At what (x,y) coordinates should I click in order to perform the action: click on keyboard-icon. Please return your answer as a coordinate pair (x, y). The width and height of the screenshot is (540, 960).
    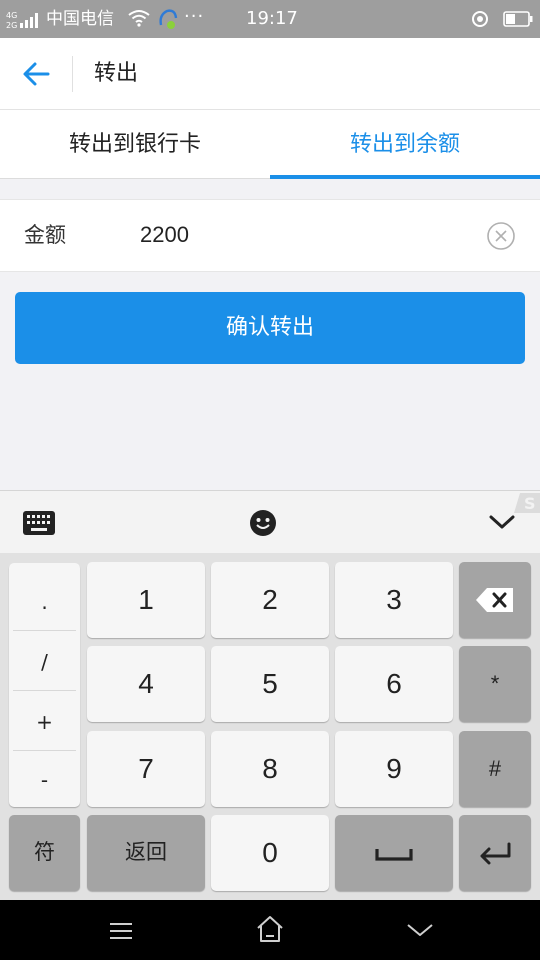
    Looking at the image, I should click on (39, 523).